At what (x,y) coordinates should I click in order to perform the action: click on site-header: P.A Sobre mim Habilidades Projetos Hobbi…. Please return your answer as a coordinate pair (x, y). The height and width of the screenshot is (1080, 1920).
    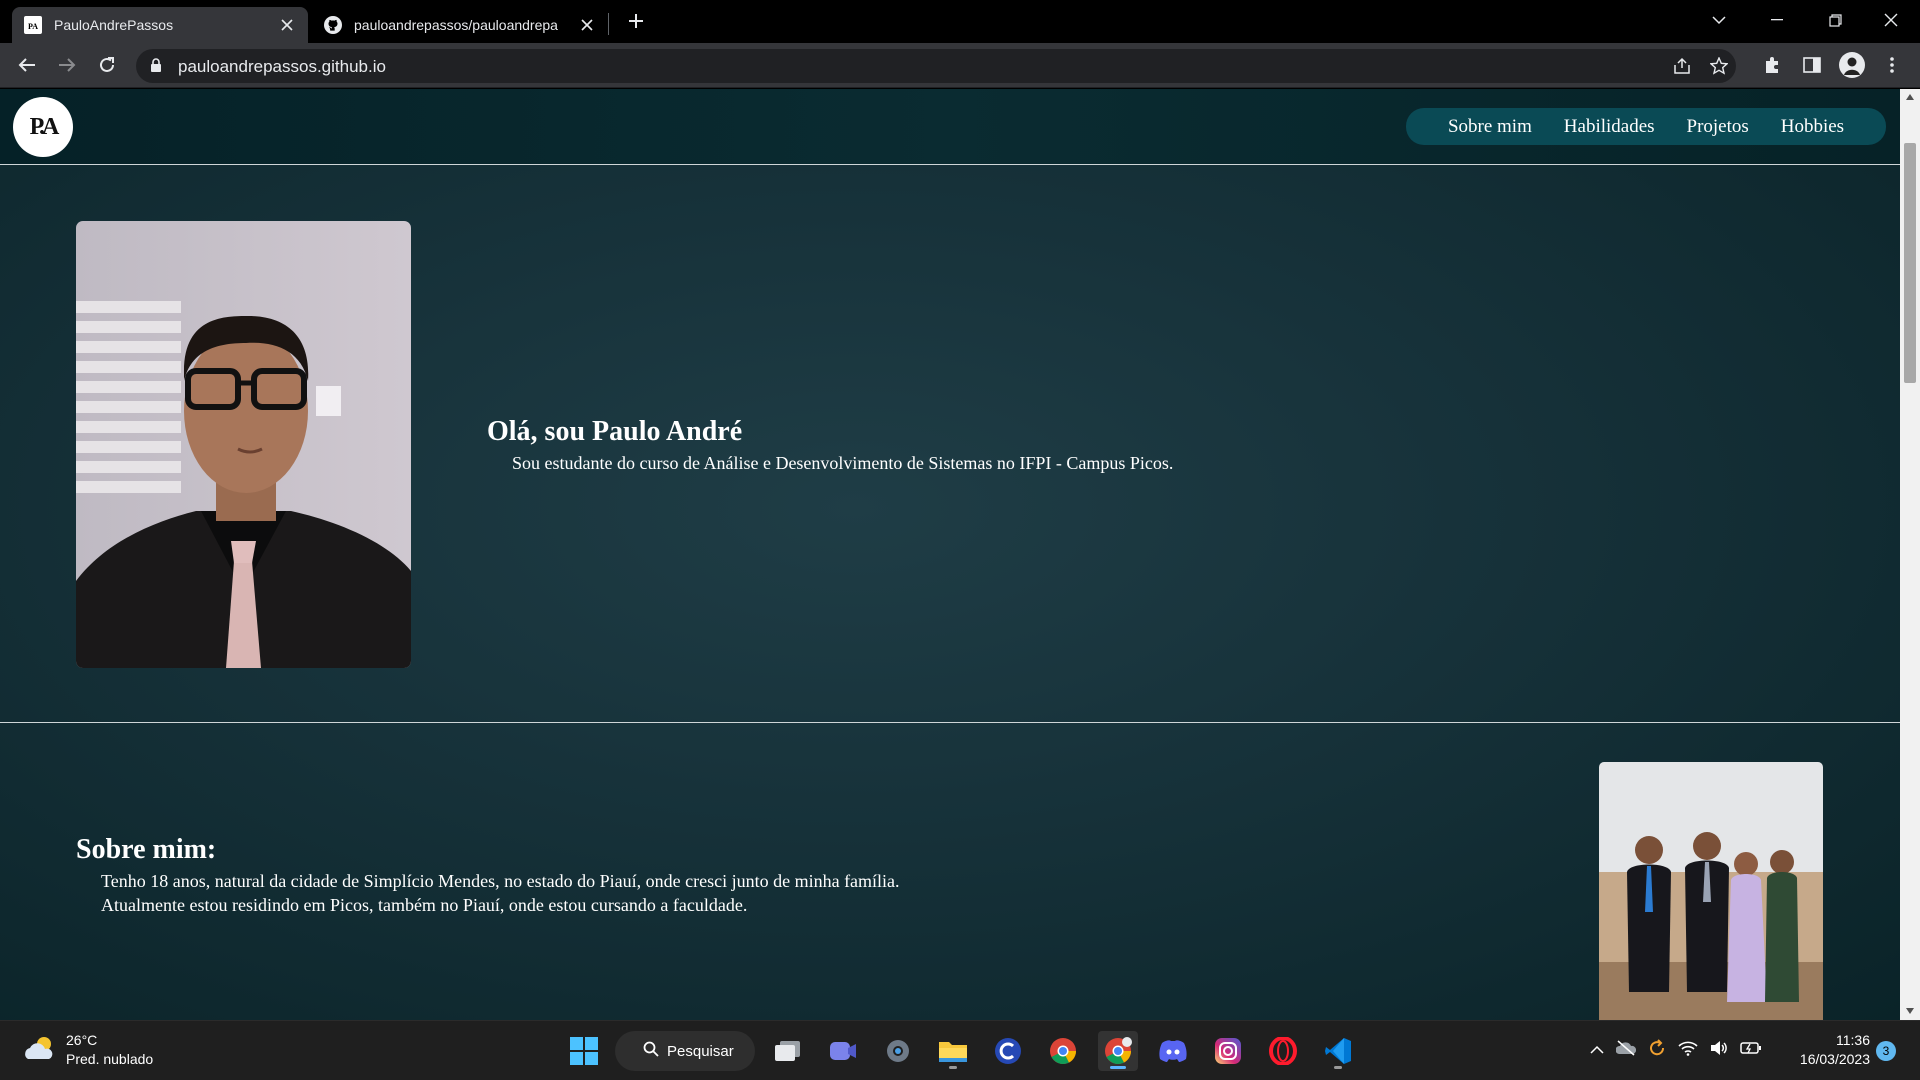
    Looking at the image, I should click on (950, 127).